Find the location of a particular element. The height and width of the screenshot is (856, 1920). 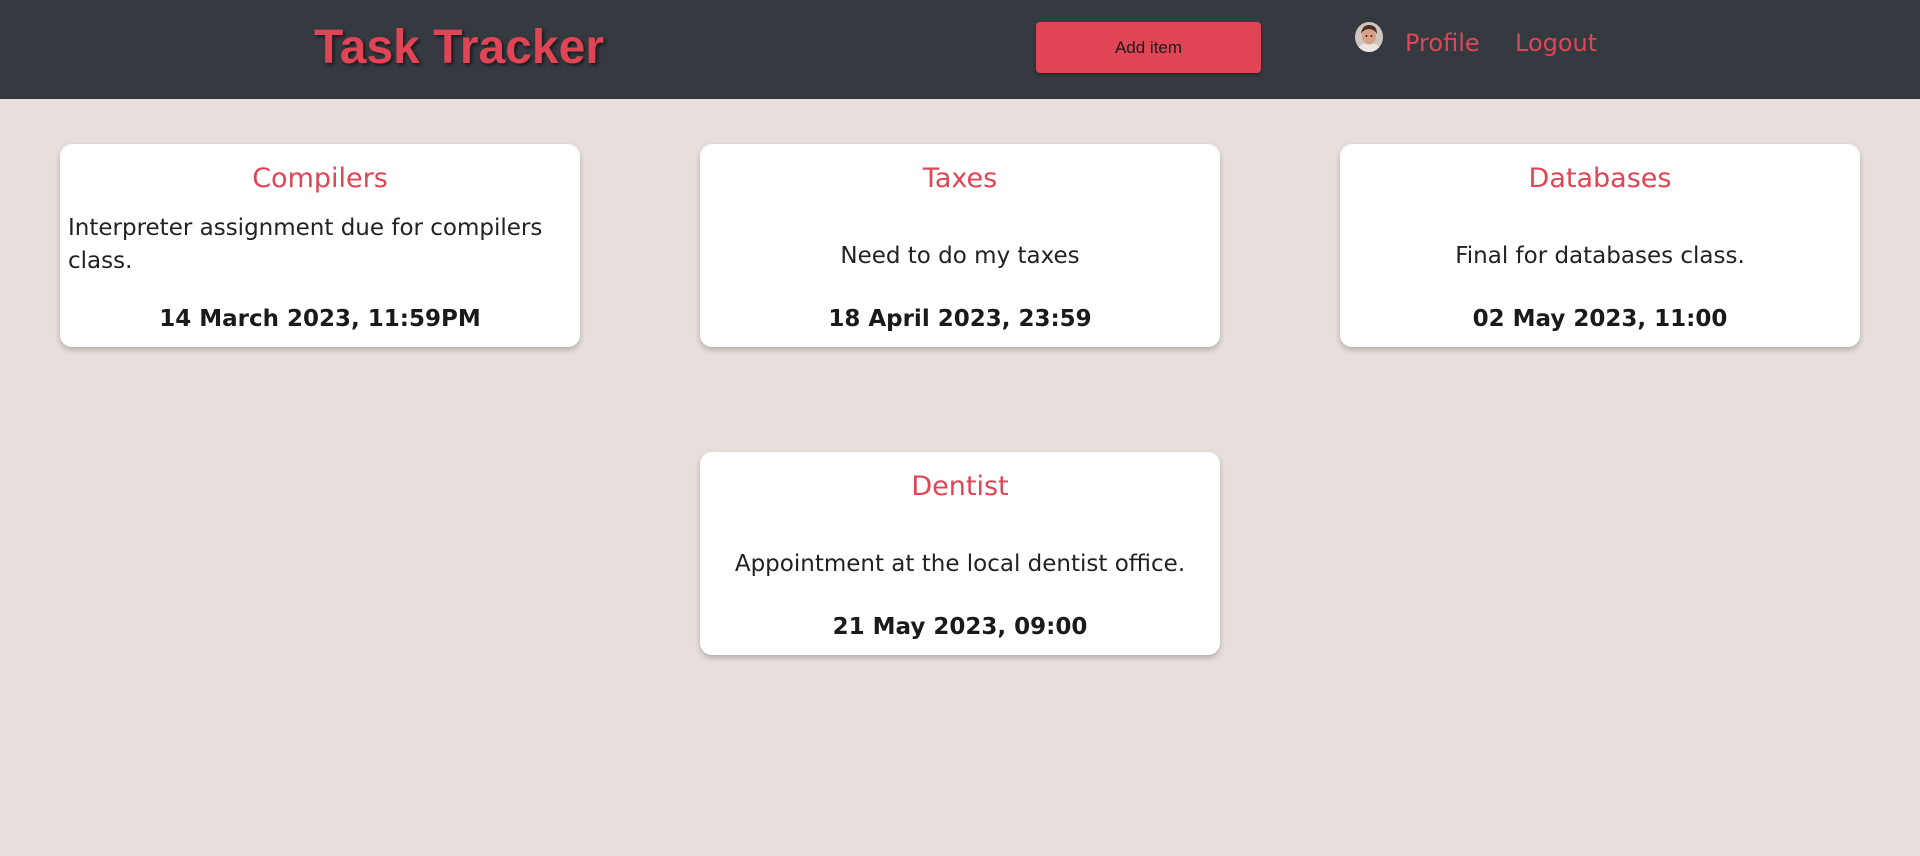

task-title: Databases is located at coordinates (1600, 178).